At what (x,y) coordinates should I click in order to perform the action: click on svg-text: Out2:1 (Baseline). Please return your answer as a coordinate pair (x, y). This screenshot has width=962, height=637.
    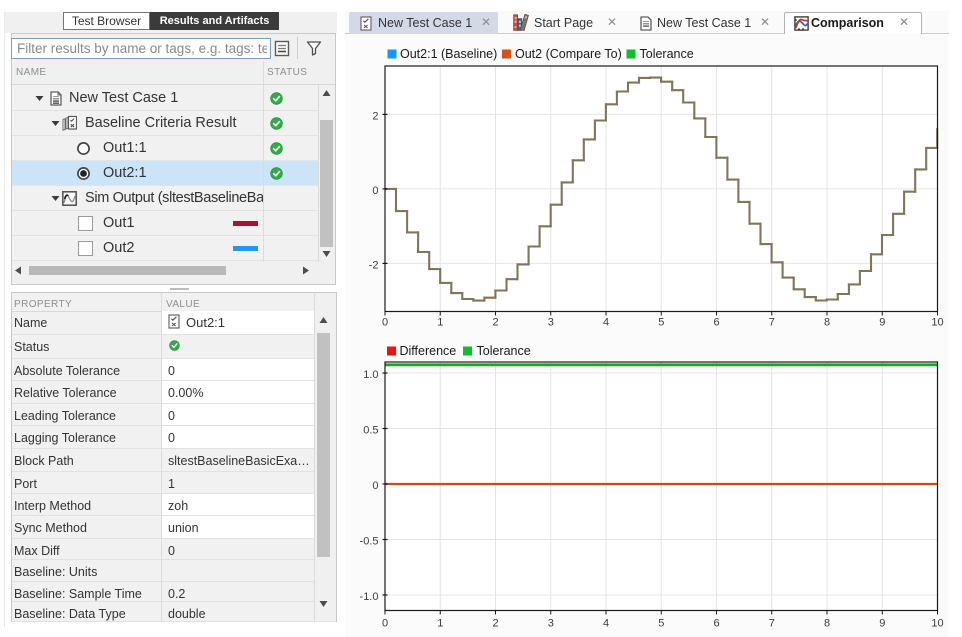
    Looking at the image, I should click on (448, 54).